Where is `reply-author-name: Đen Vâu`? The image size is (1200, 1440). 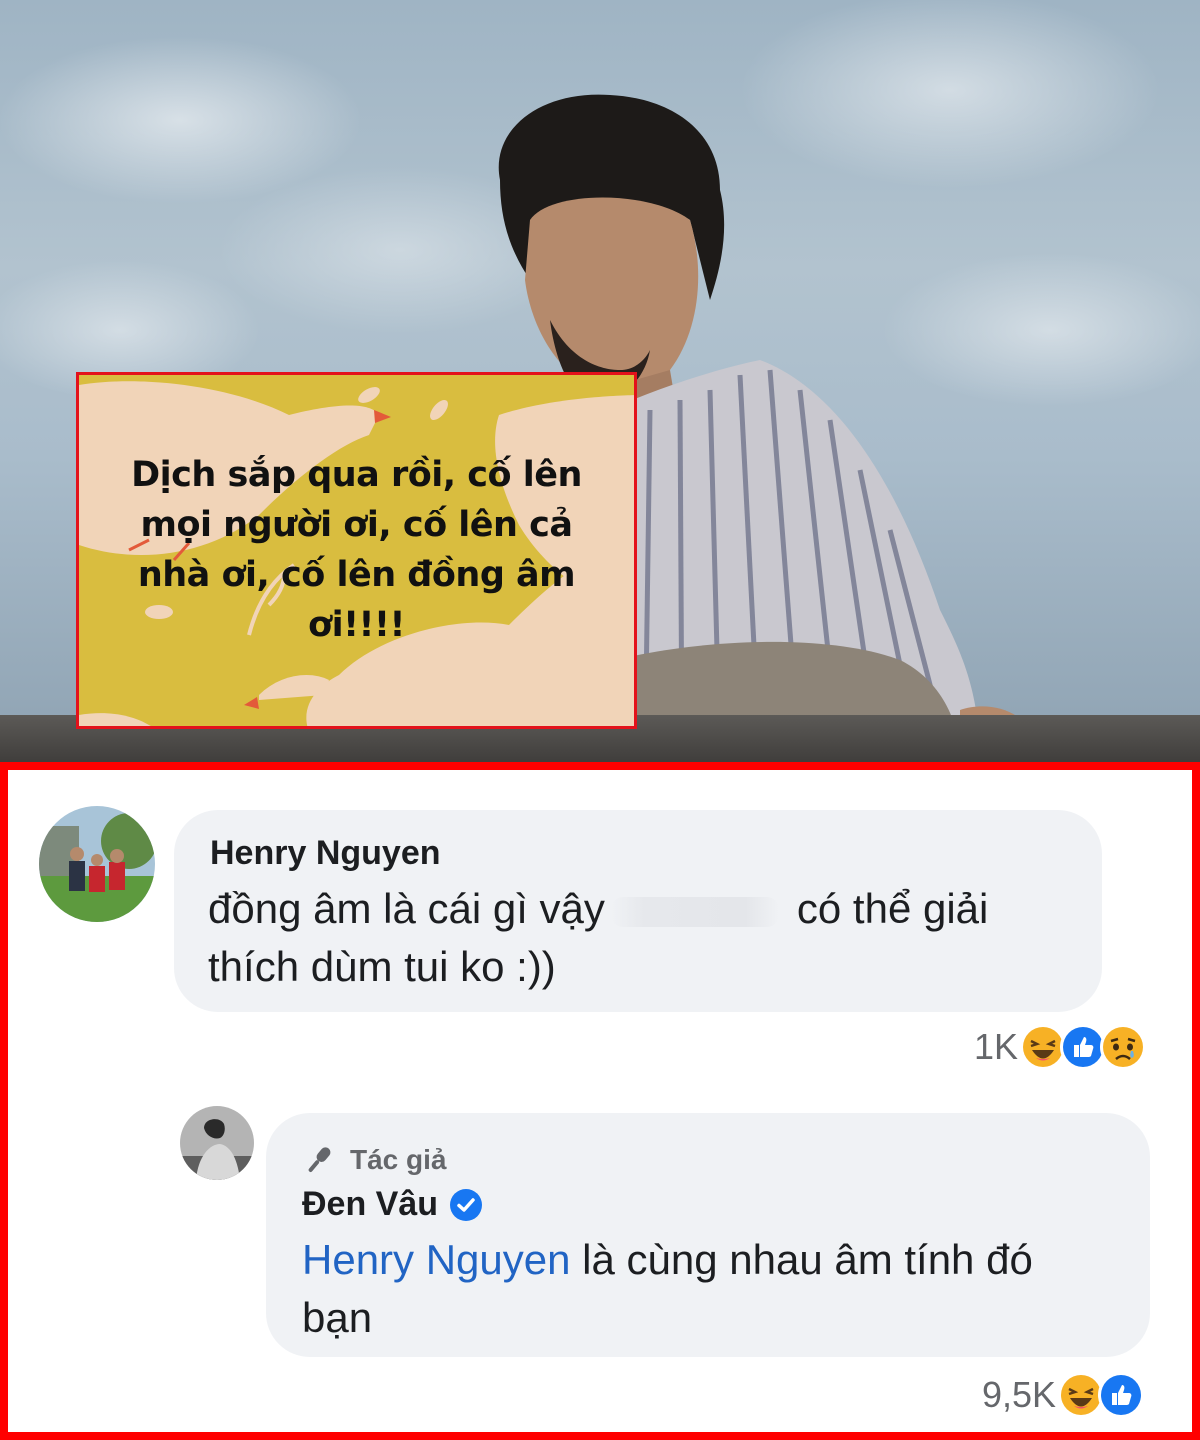
reply-author-name: Đen Vâu is located at coordinates (370, 1204).